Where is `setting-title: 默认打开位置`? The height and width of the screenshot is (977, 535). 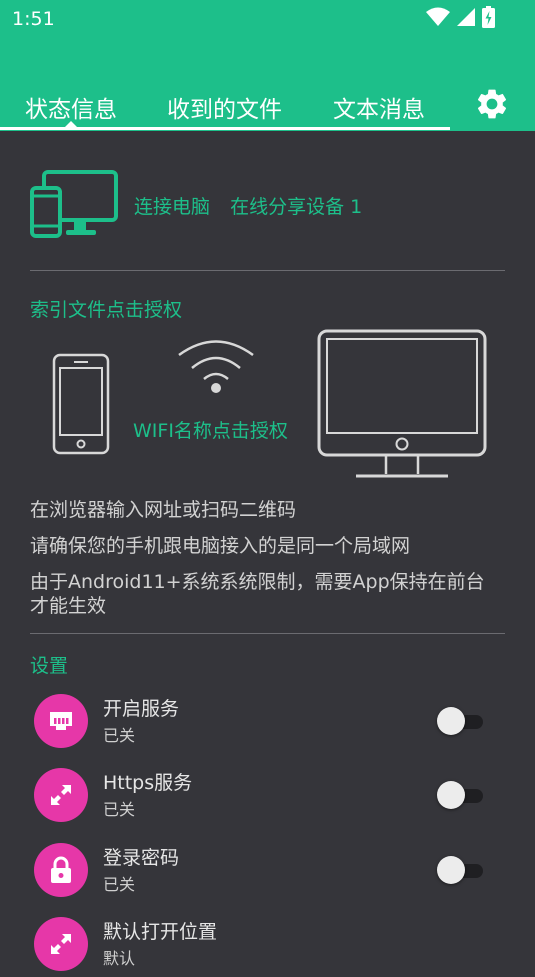
setting-title: 默认打开位置 is located at coordinates (160, 932).